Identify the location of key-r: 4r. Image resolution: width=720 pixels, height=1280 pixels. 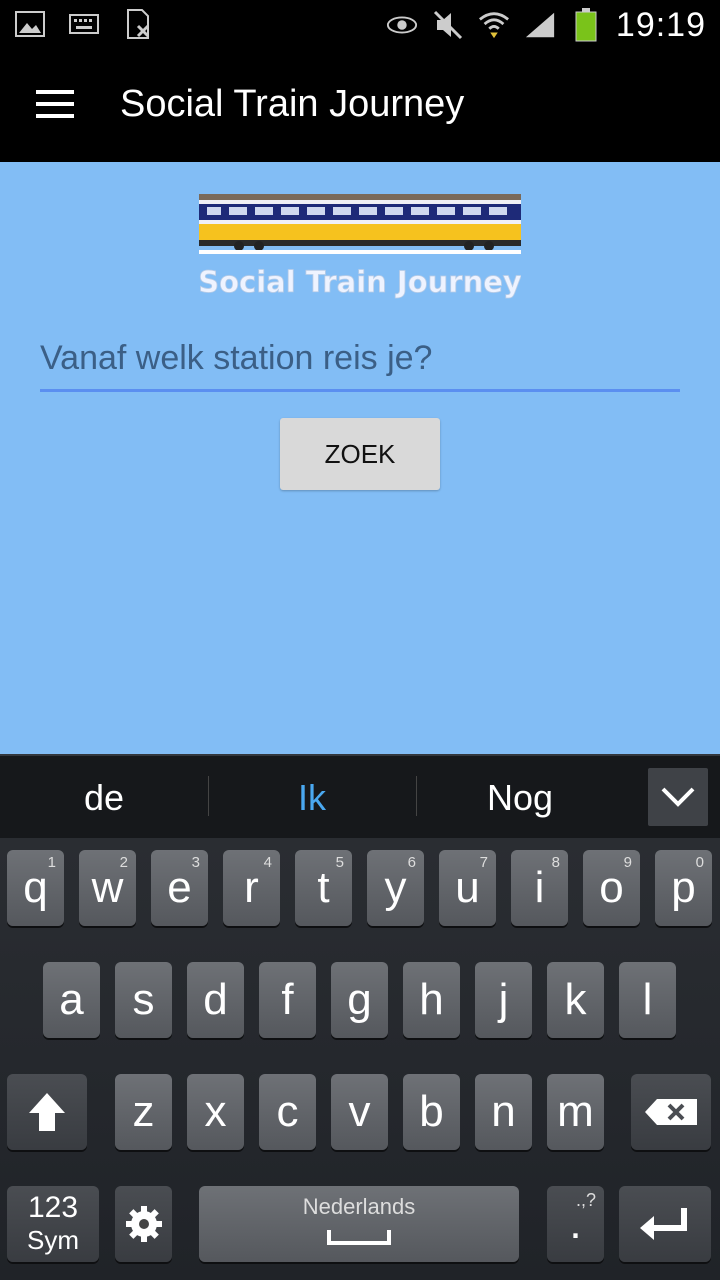
(251, 888).